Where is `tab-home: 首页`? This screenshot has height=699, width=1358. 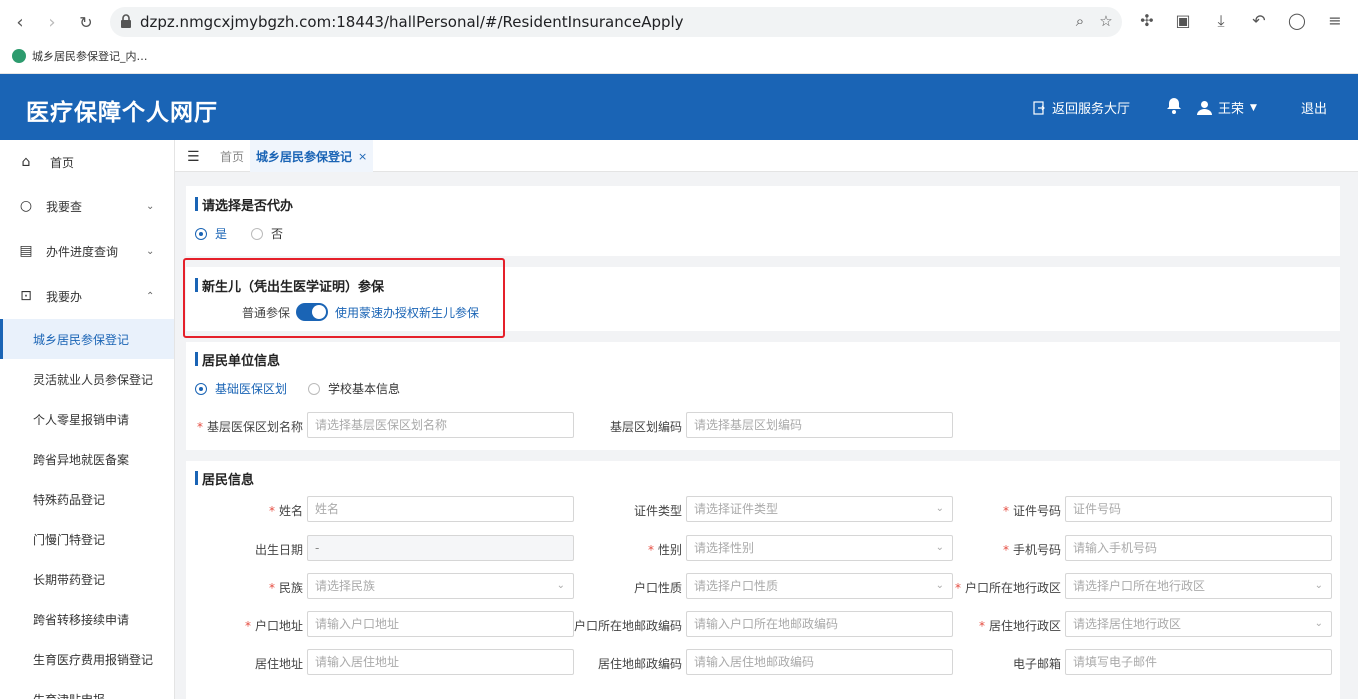
tab-home: 首页 is located at coordinates (232, 156).